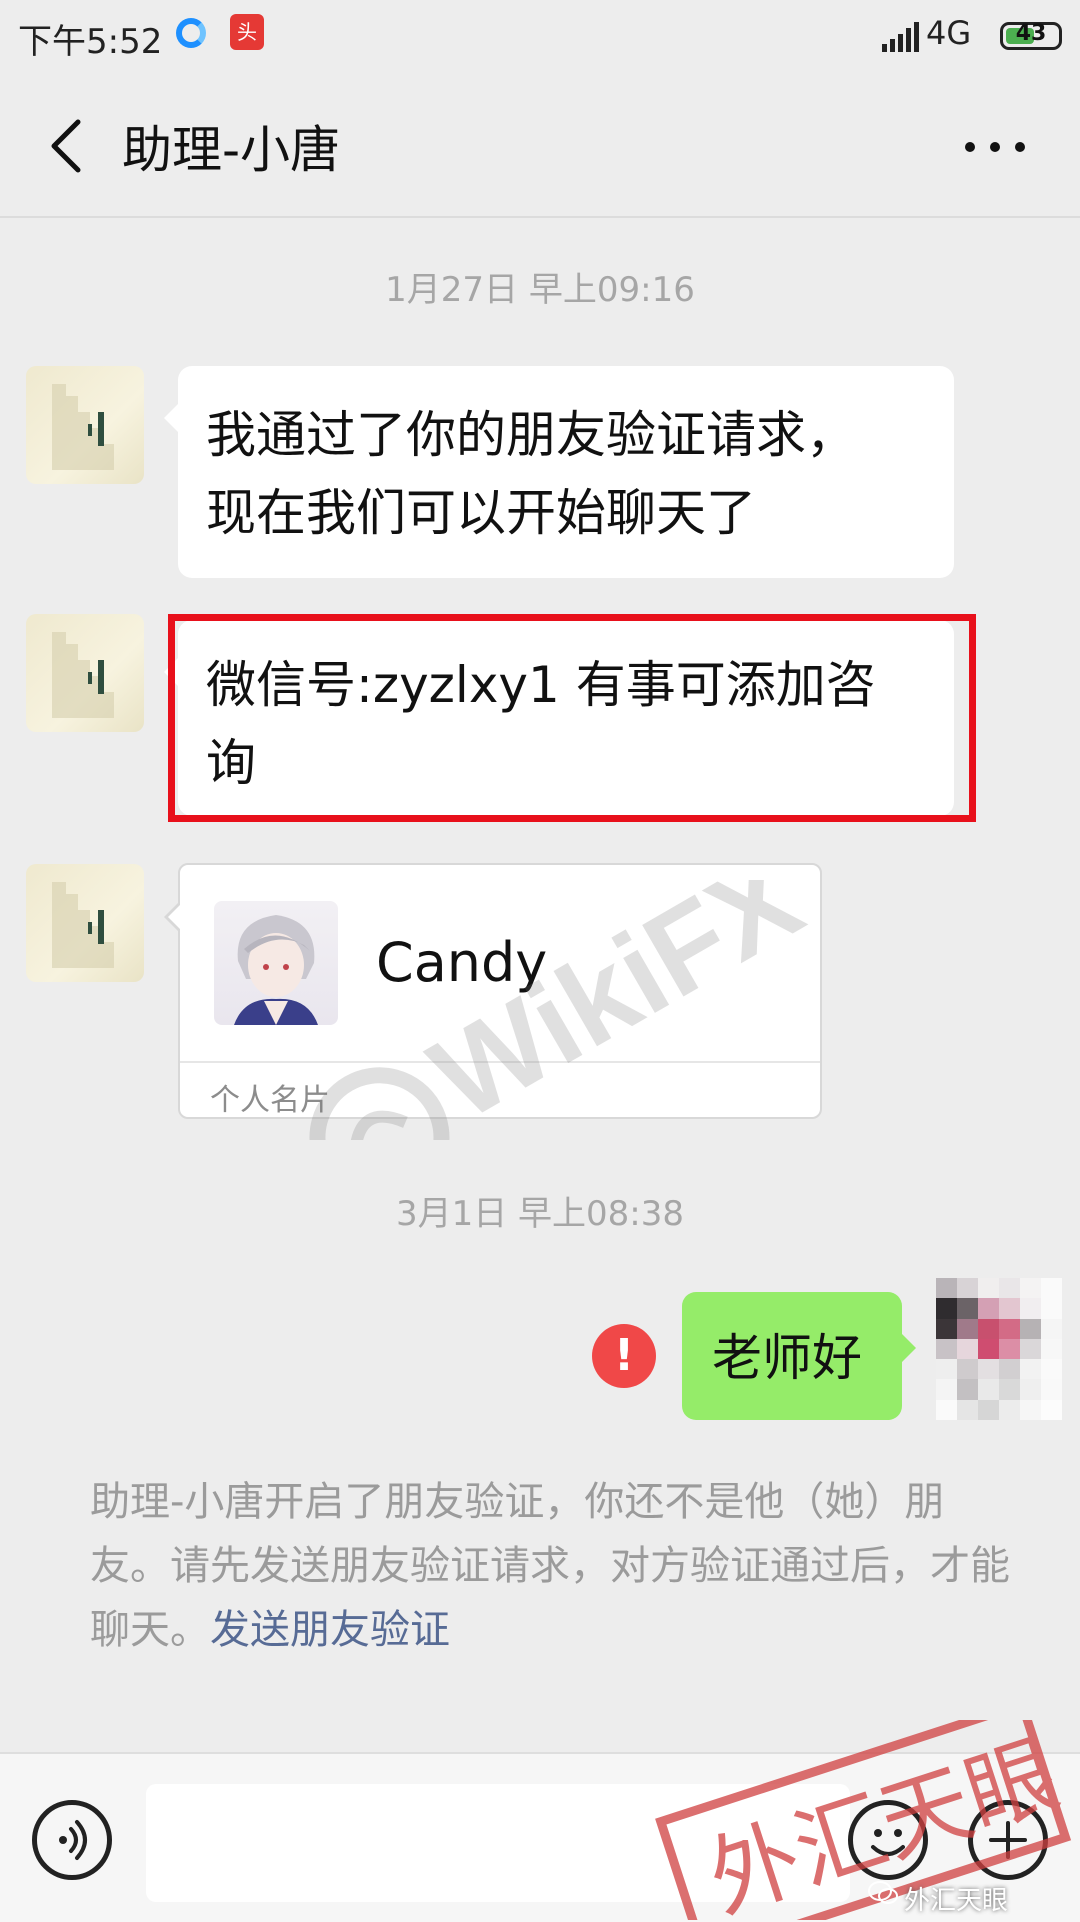 The image size is (1080, 1922). Describe the element at coordinates (247, 32) in the screenshot. I see `news-app-icon: 头` at that location.